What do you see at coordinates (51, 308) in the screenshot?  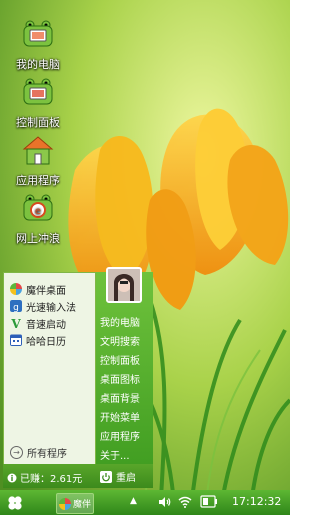 I see `start-menu-app-label: 光速输入法` at bounding box center [51, 308].